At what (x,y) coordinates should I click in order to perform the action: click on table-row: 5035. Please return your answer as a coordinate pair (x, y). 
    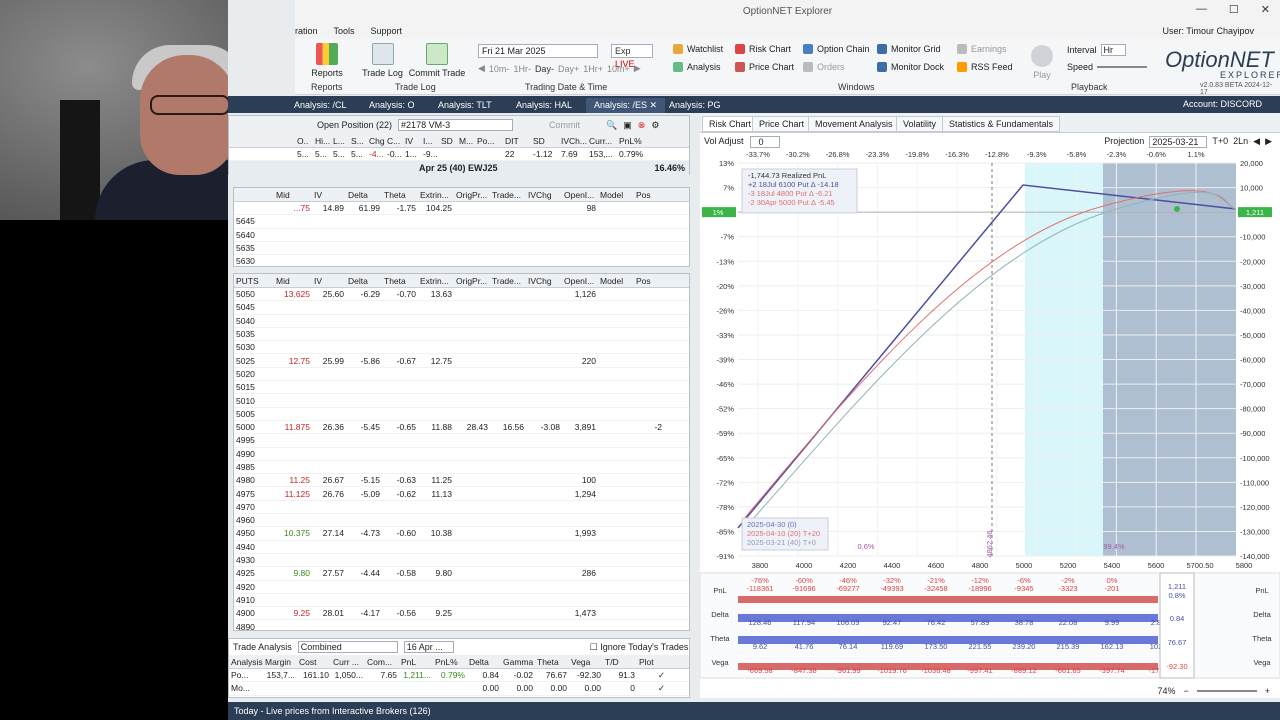
    Looking at the image, I should click on (461, 335).